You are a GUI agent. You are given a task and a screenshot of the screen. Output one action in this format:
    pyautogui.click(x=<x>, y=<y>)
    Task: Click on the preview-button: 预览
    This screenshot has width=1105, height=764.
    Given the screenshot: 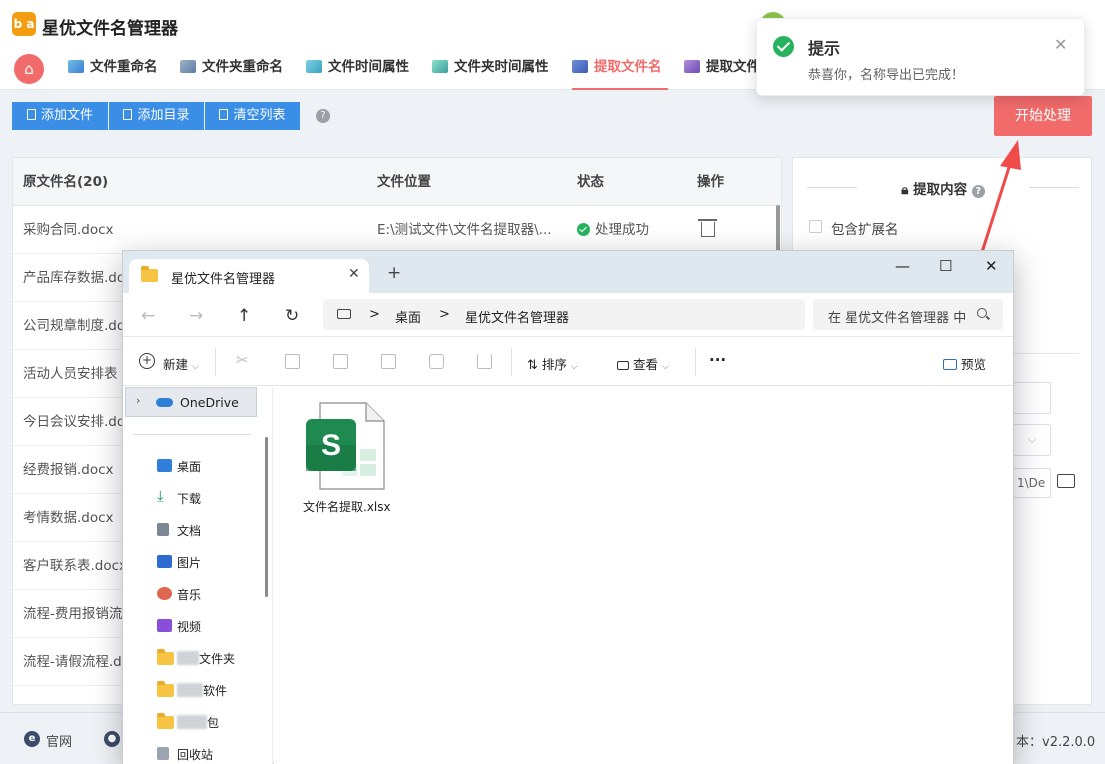 What is the action you would take?
    pyautogui.click(x=964, y=363)
    